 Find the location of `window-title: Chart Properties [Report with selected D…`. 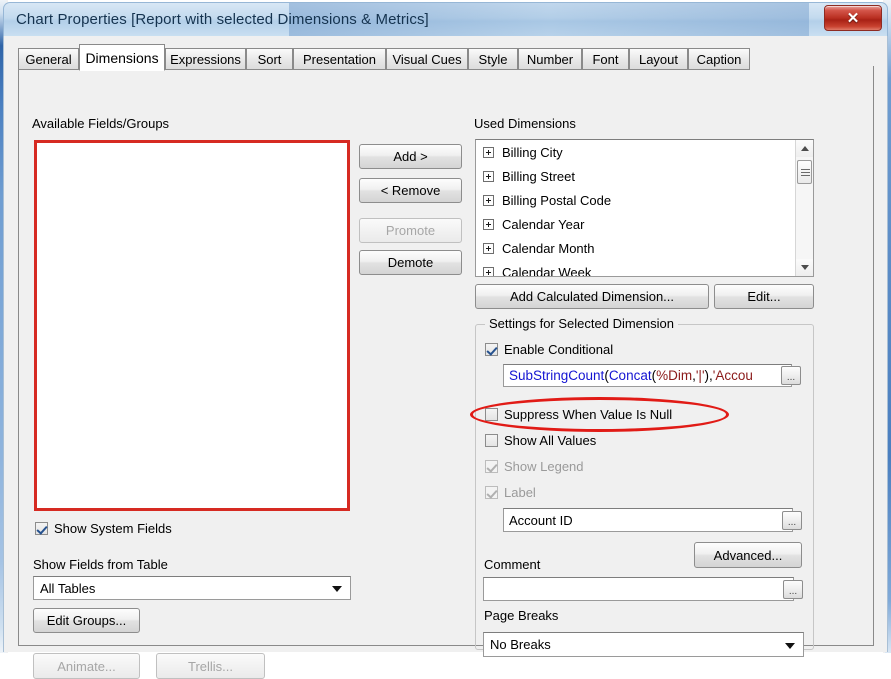

window-title: Chart Properties [Report with selected D… is located at coordinates (222, 19).